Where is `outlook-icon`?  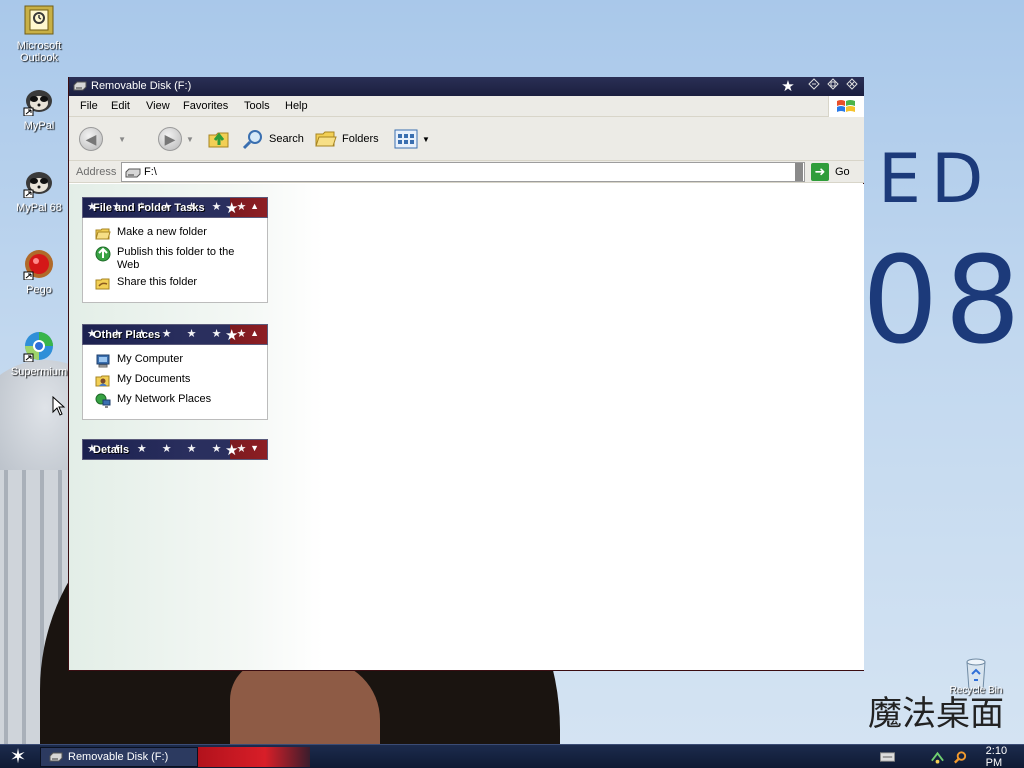 outlook-icon is located at coordinates (39, 20).